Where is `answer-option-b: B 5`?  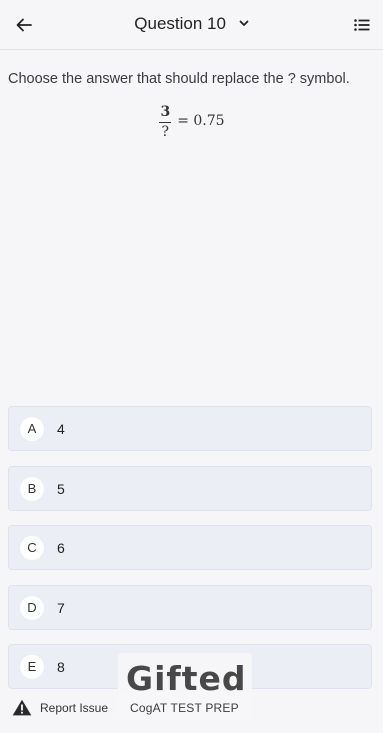
answer-option-b: B 5 is located at coordinates (190, 488).